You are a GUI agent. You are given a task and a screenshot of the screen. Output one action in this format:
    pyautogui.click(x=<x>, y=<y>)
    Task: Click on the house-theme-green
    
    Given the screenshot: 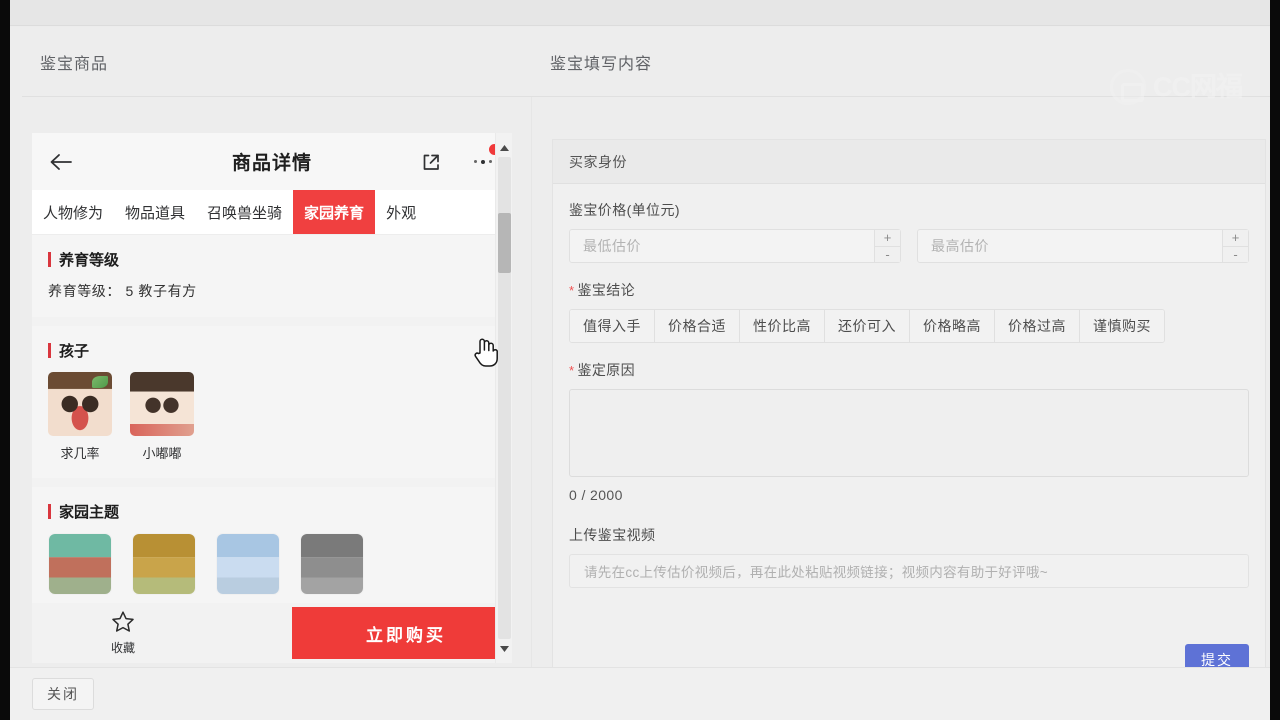 What is the action you would take?
    pyautogui.click(x=80, y=564)
    